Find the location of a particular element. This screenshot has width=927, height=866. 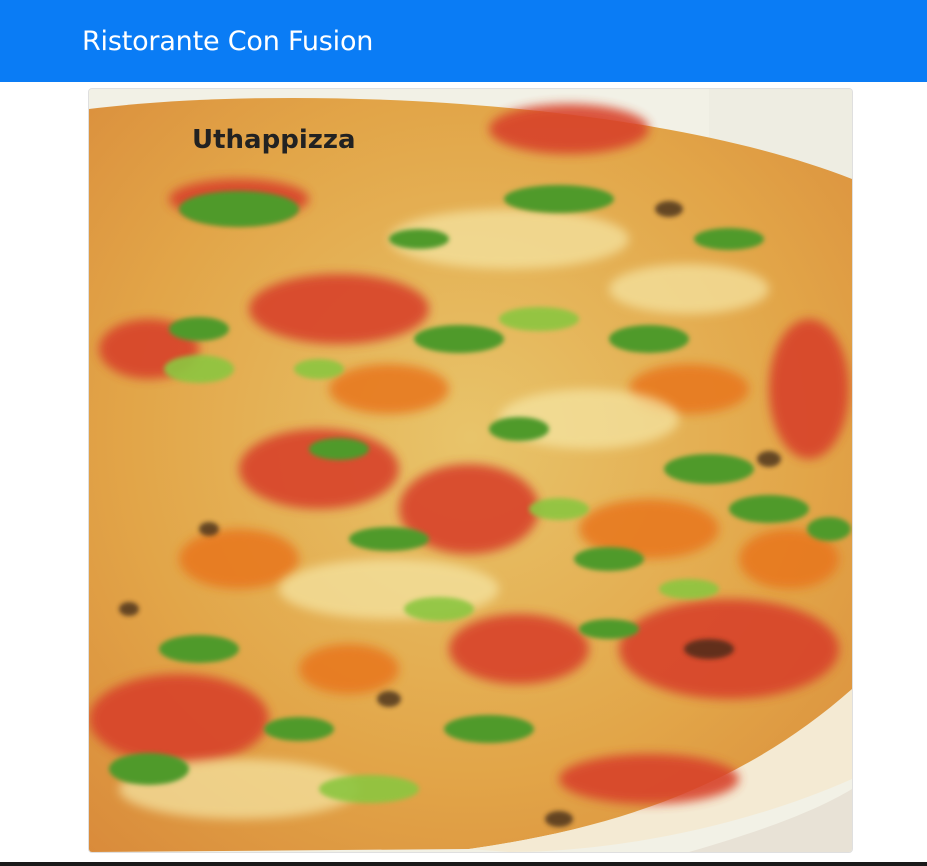

bottom-edge is located at coordinates (463, 864).